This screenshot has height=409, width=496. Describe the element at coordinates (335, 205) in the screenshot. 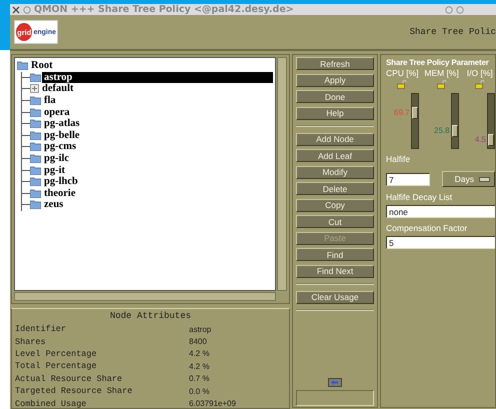

I see `action-button: Copy` at that location.